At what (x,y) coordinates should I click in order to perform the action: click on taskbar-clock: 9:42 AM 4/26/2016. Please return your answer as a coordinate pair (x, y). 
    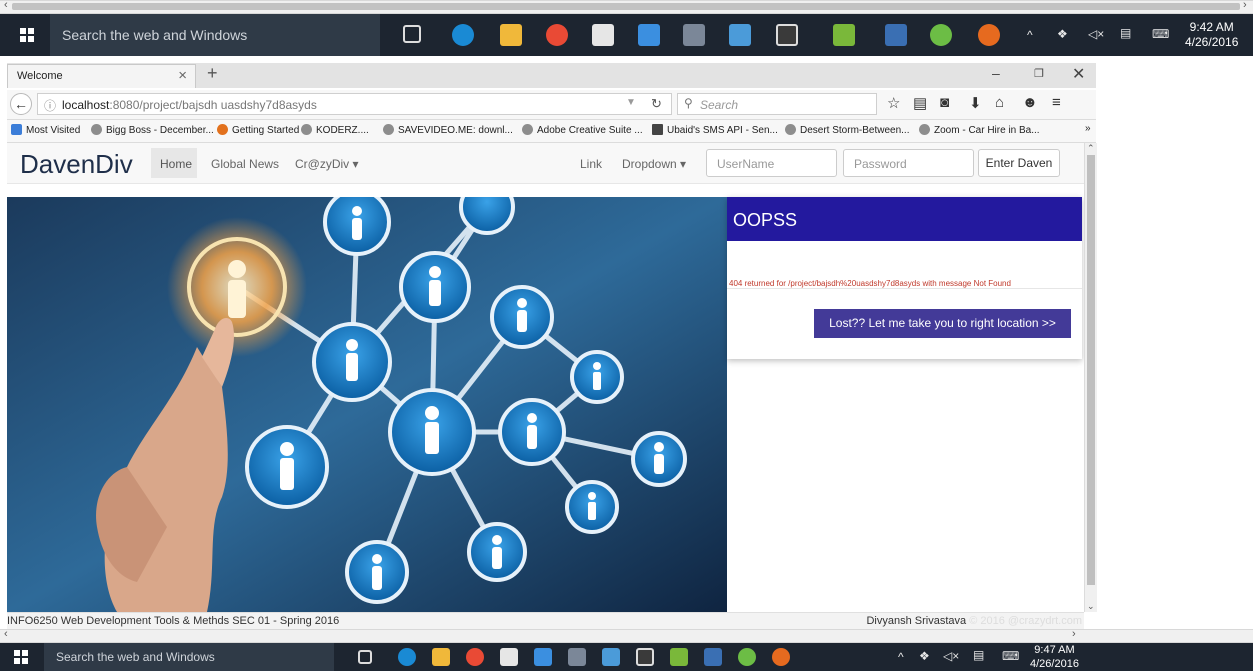
    Looking at the image, I should click on (1211, 35).